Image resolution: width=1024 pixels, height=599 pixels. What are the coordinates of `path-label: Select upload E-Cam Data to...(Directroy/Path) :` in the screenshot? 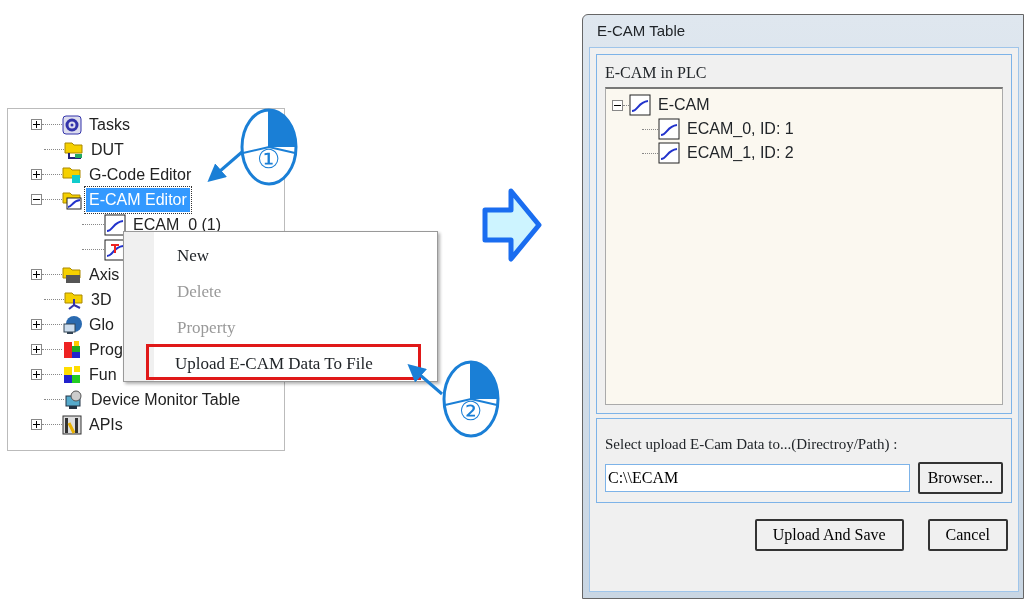 It's located at (752, 444).